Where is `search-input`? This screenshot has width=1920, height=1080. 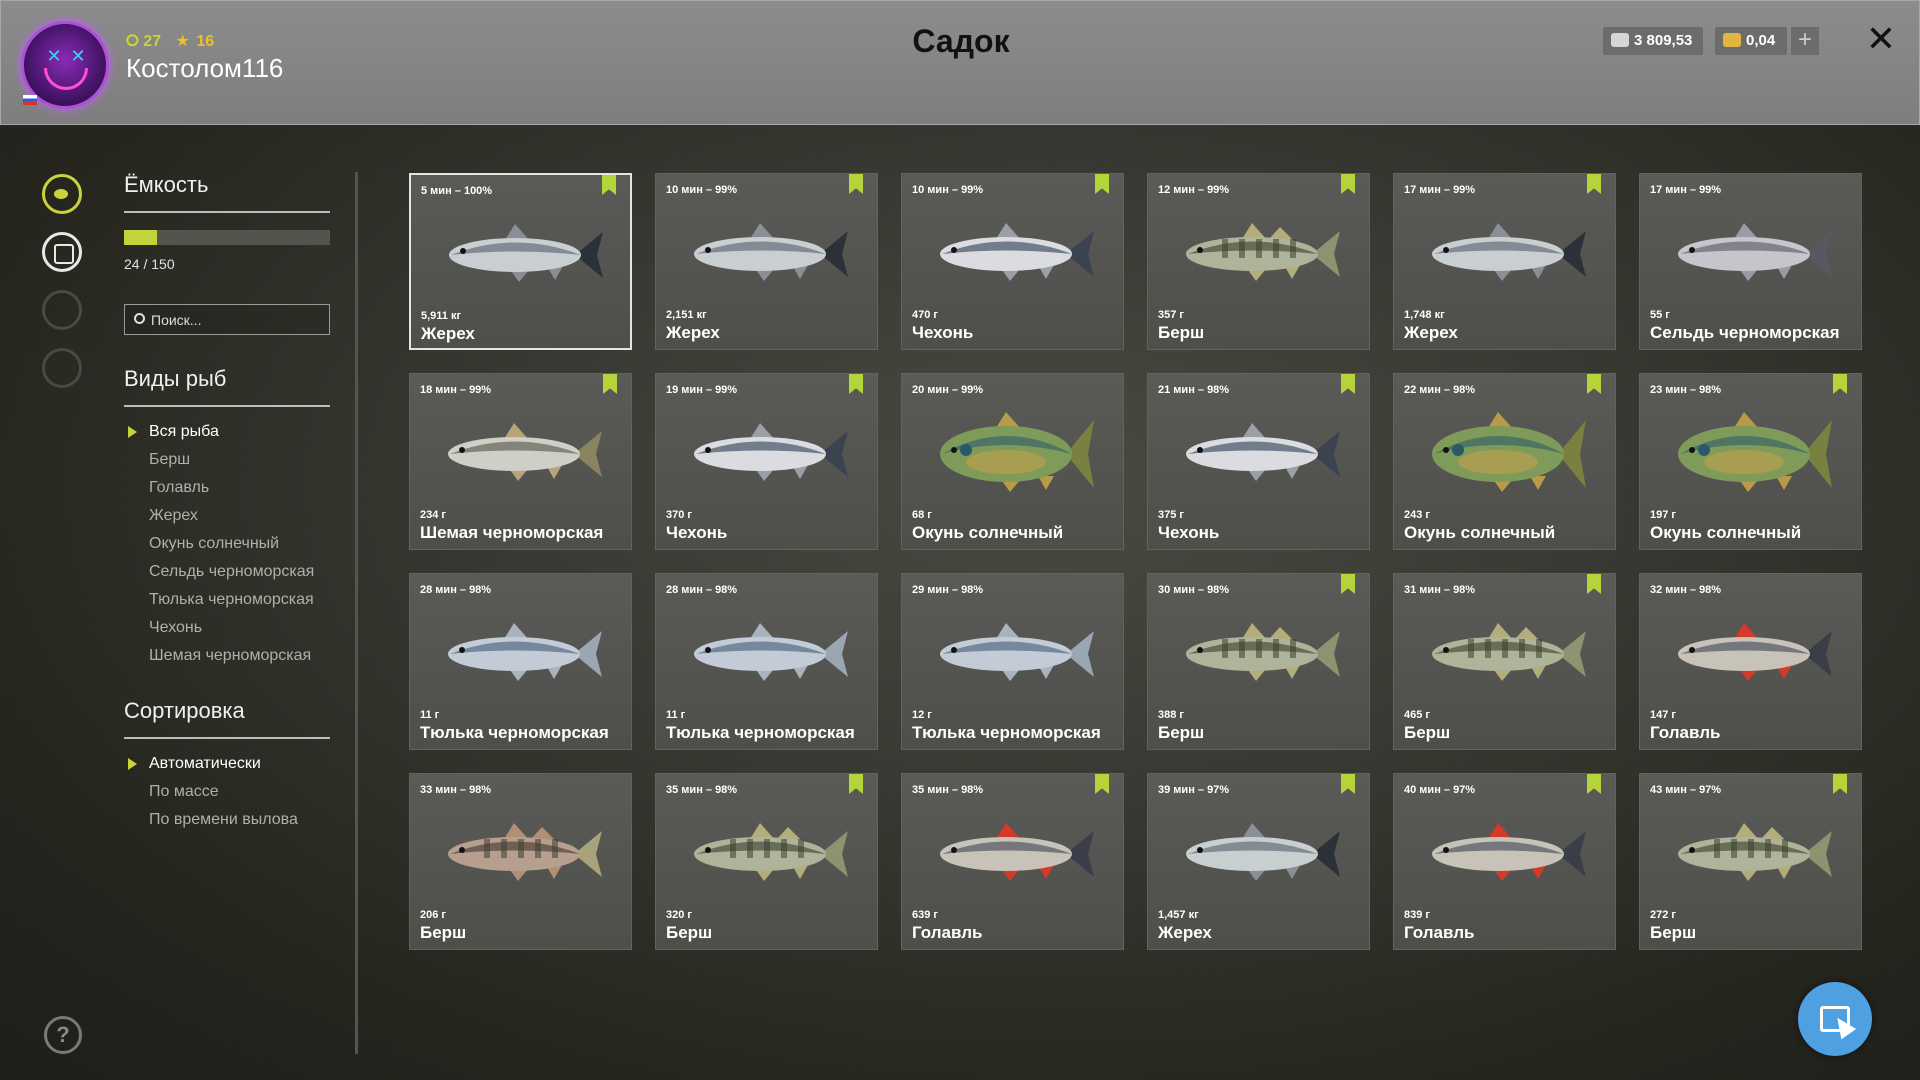 search-input is located at coordinates (236, 320).